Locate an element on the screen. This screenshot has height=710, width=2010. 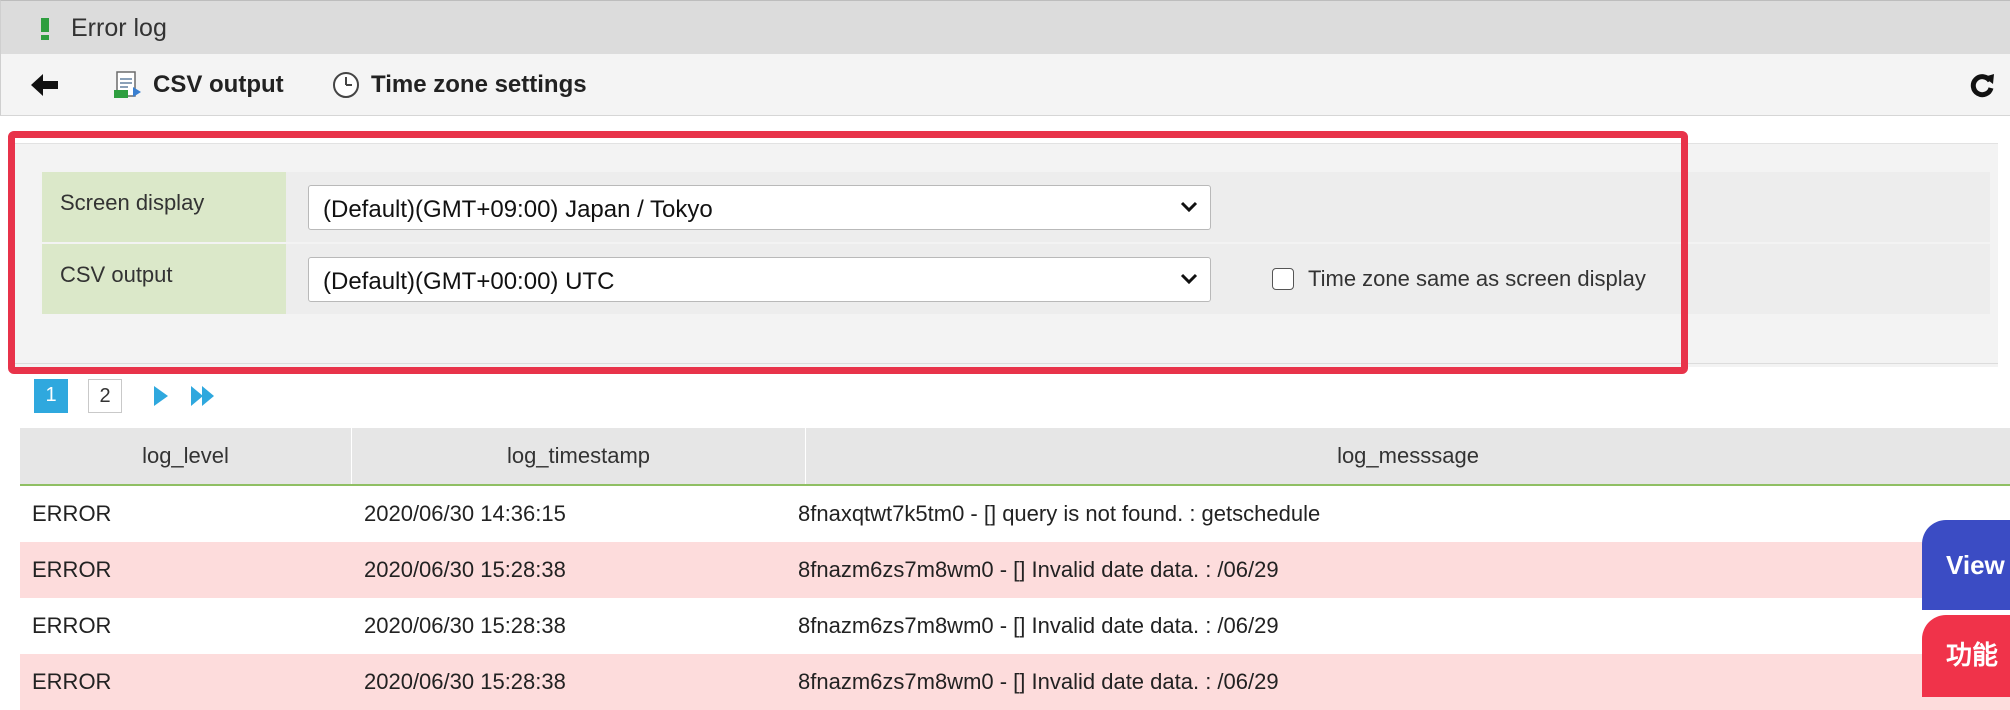
column-header-log-timestamp: log_timestamp is located at coordinates (579, 456).